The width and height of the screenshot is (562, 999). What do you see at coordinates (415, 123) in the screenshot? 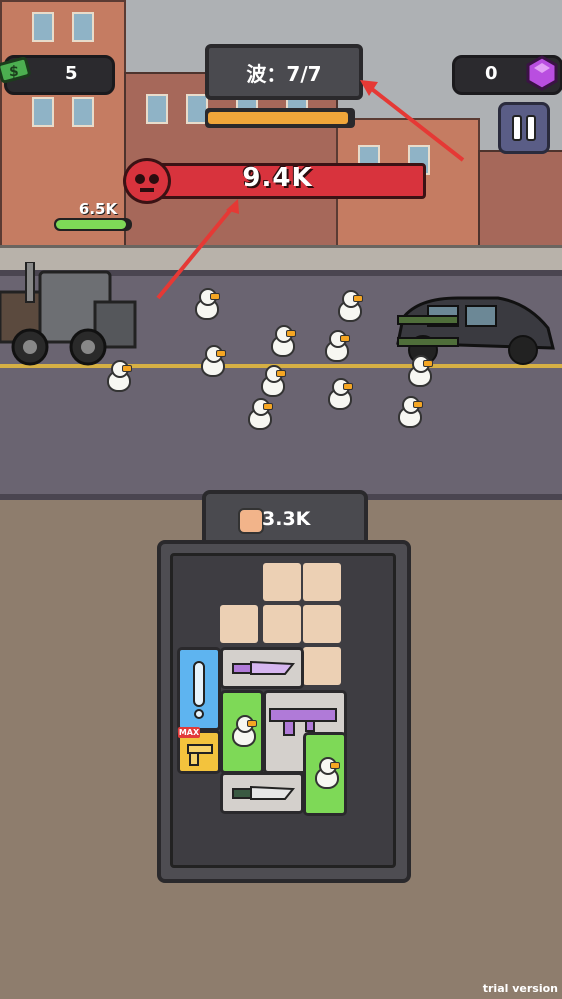
I see `arrow-to-wave` at bounding box center [415, 123].